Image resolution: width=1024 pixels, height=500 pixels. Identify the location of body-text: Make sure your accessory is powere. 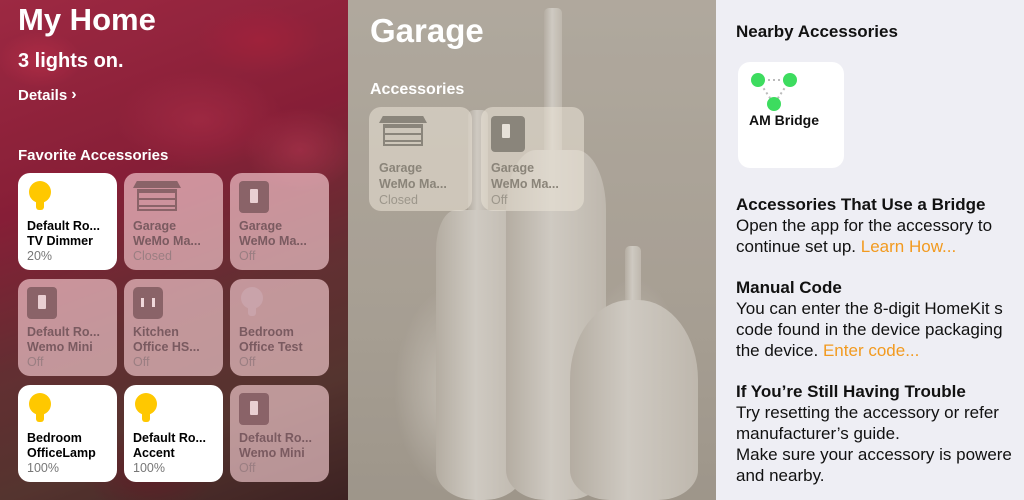
(874, 454).